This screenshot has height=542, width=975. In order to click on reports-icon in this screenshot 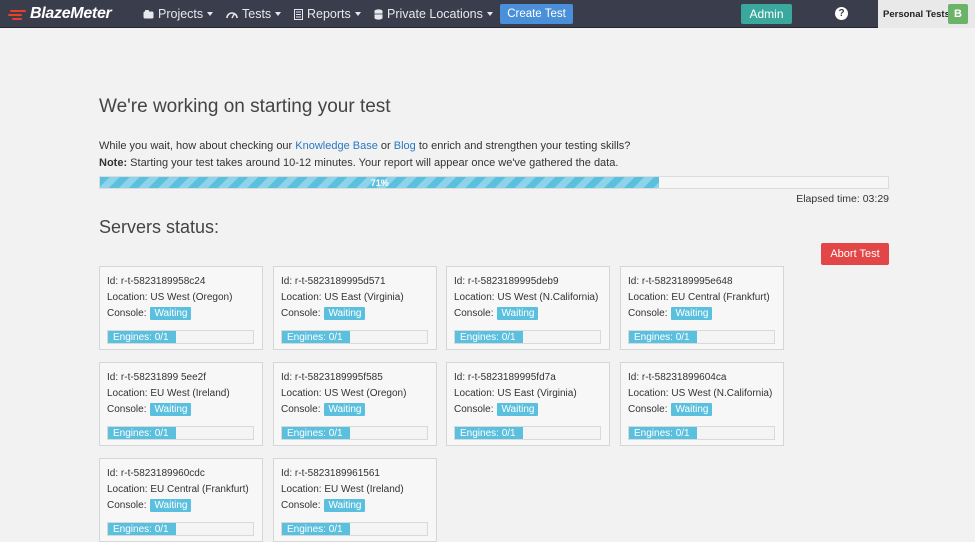, I will do `click(298, 14)`.